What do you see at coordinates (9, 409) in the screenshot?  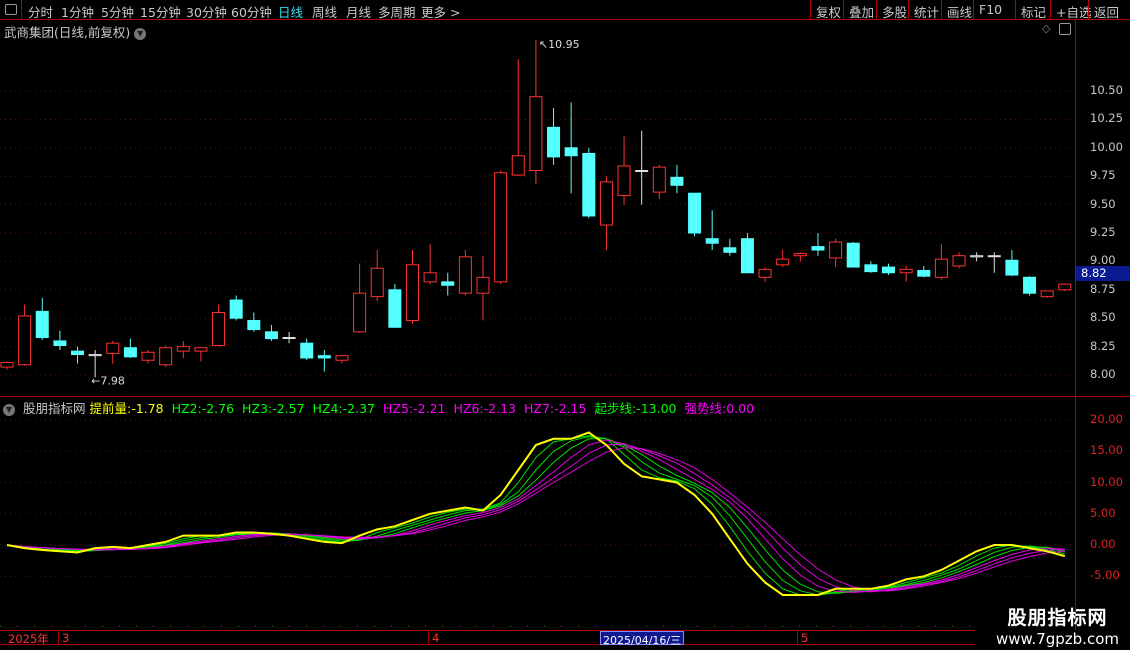 I see `chevron-down-icon: ▼` at bounding box center [9, 409].